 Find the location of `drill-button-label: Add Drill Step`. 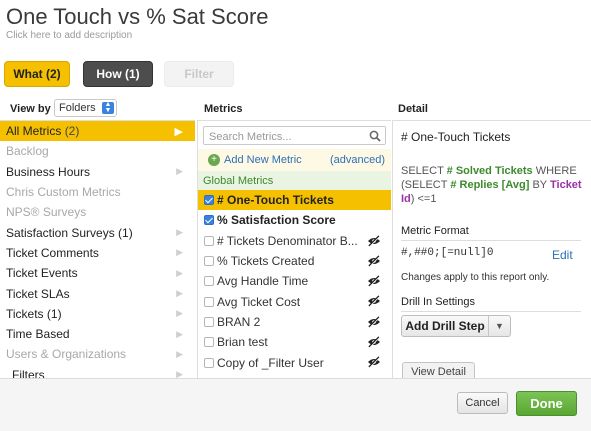

drill-button-label: Add Drill Step is located at coordinates (445, 326).